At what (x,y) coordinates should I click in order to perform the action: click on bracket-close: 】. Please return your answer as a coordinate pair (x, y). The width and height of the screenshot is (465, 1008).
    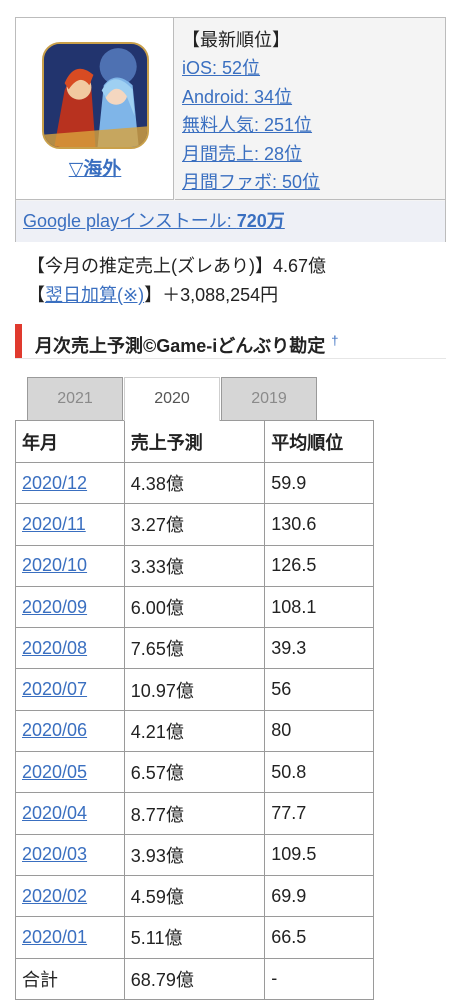
    Looking at the image, I should click on (153, 295).